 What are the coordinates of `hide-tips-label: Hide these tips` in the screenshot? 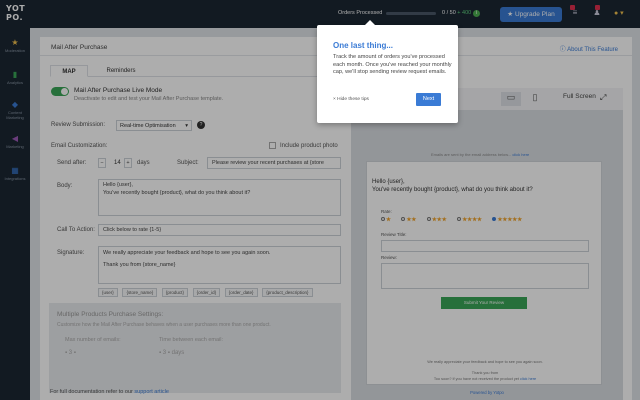 It's located at (353, 99).